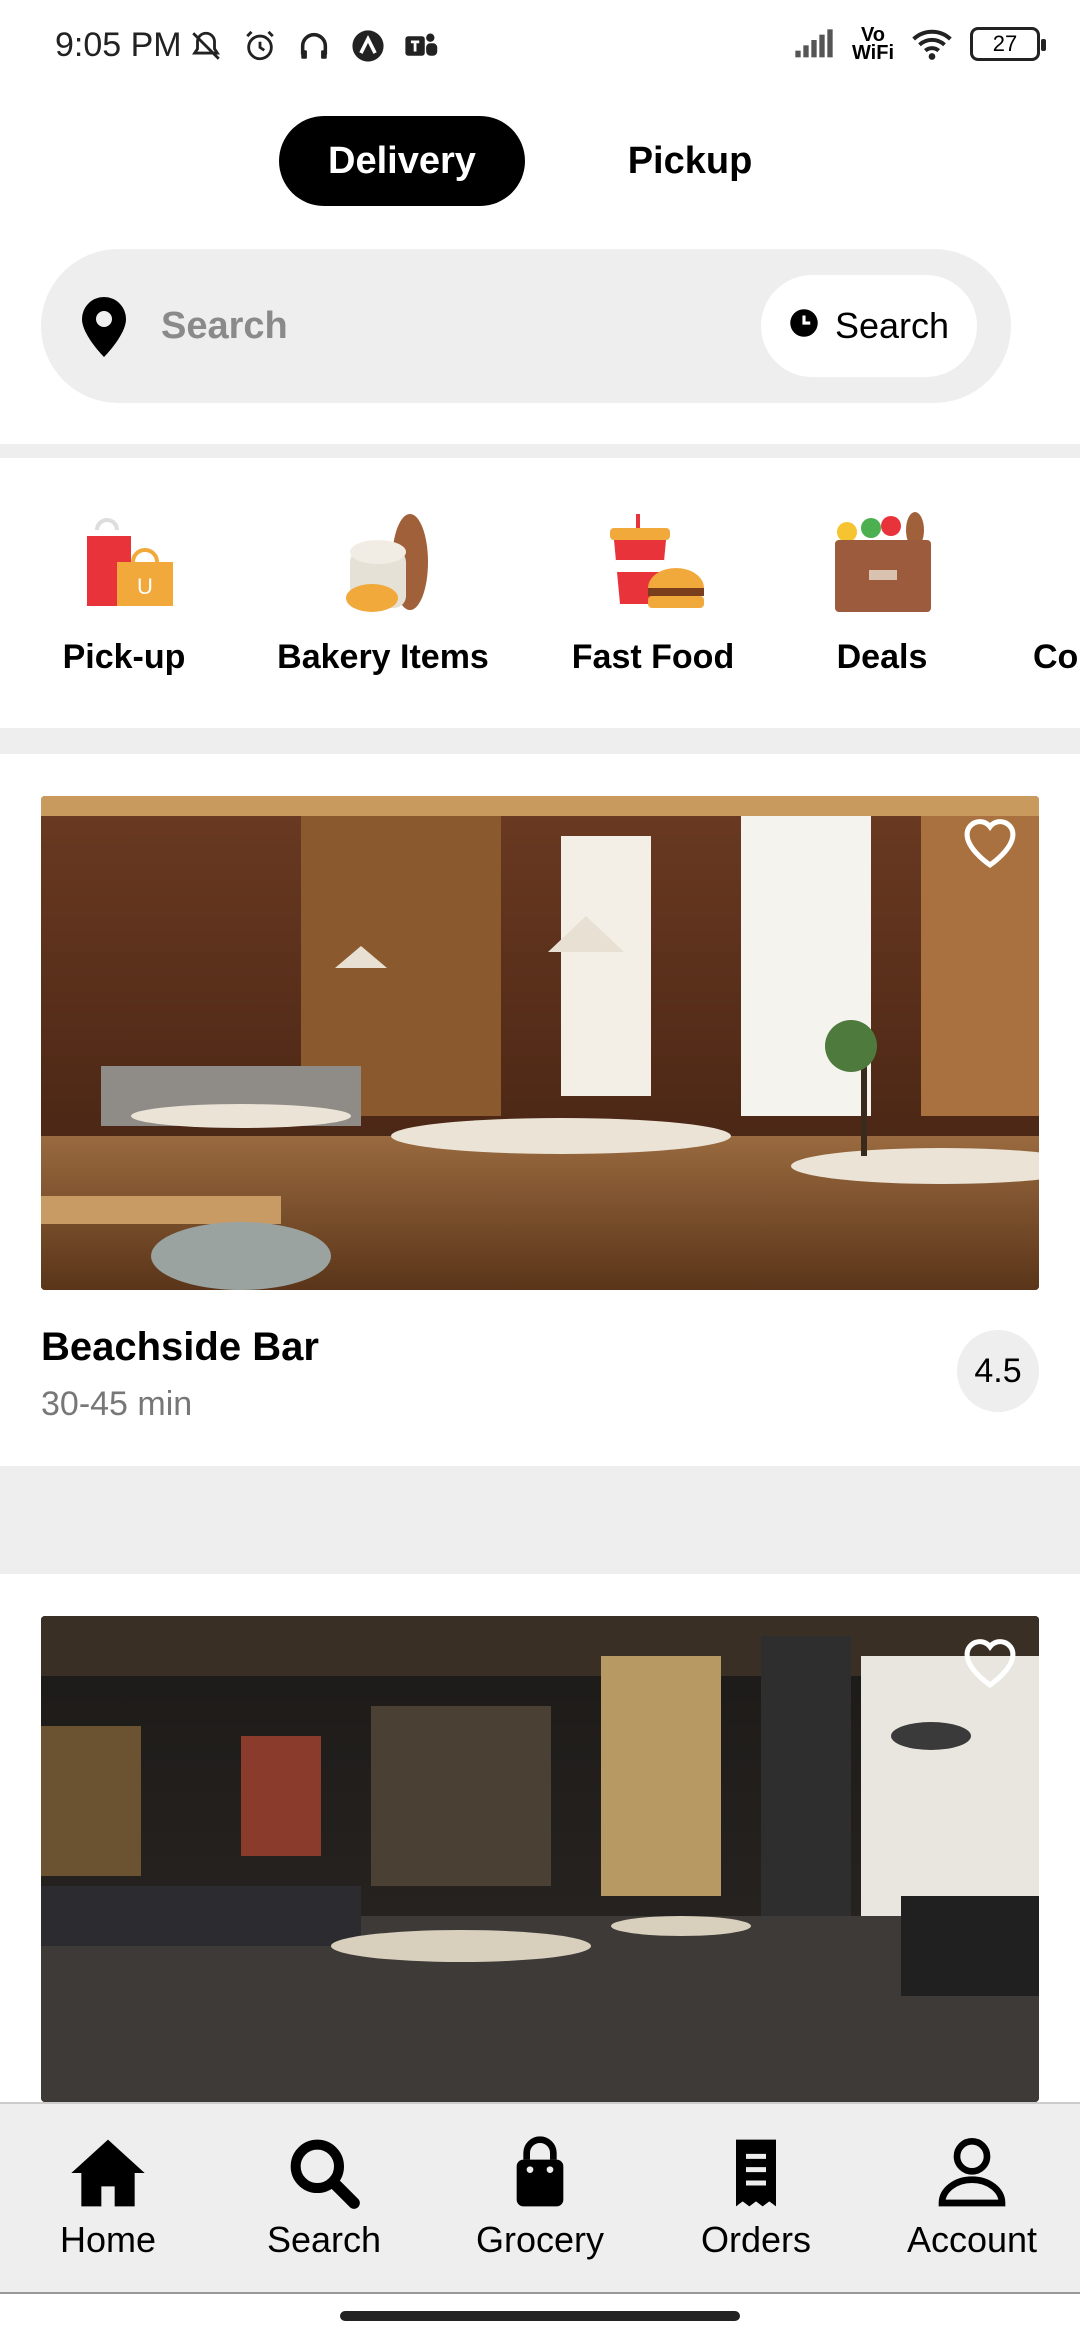 The height and width of the screenshot is (2340, 1080). I want to click on clock-icon, so click(804, 326).